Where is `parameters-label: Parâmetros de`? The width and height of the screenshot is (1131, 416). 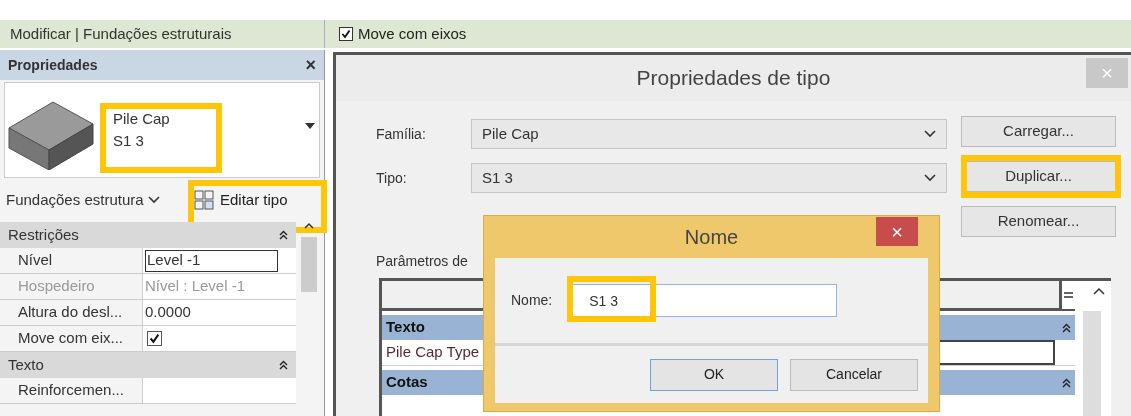
parameters-label: Parâmetros de is located at coordinates (422, 261).